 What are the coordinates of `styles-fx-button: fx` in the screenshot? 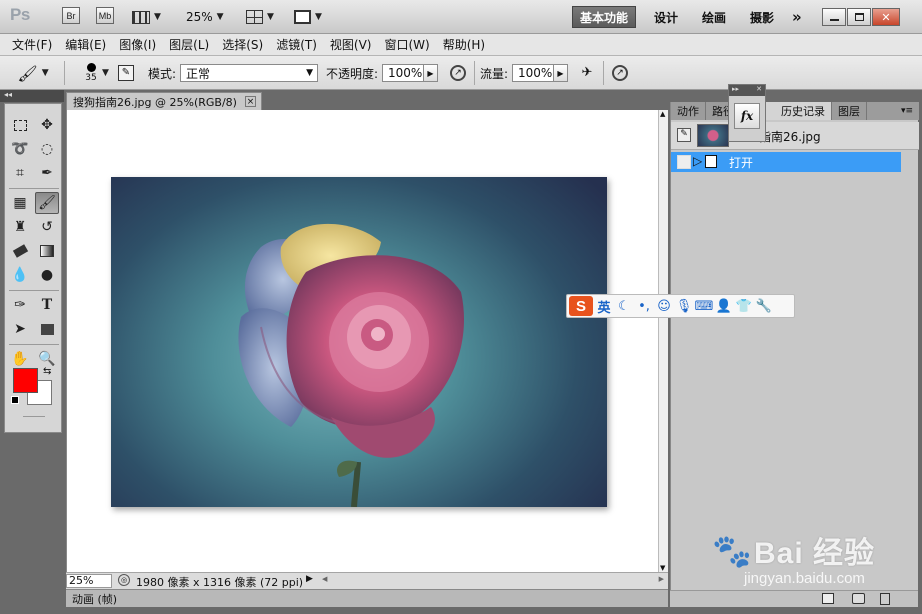 It's located at (747, 116).